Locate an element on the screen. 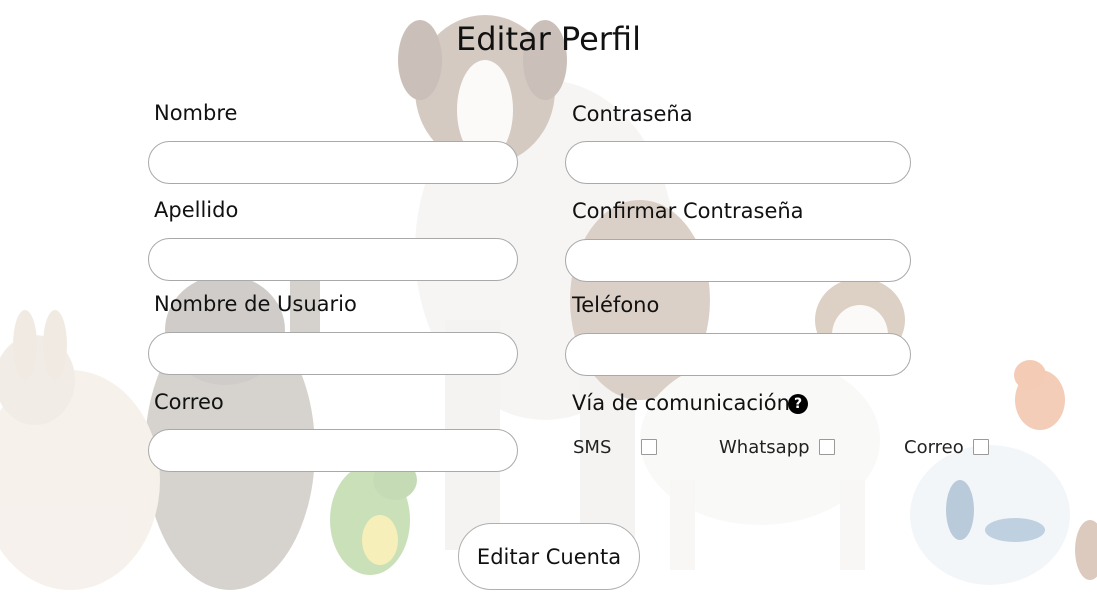 The width and height of the screenshot is (1097, 616). page-title: Editar Perfil is located at coordinates (548, 39).